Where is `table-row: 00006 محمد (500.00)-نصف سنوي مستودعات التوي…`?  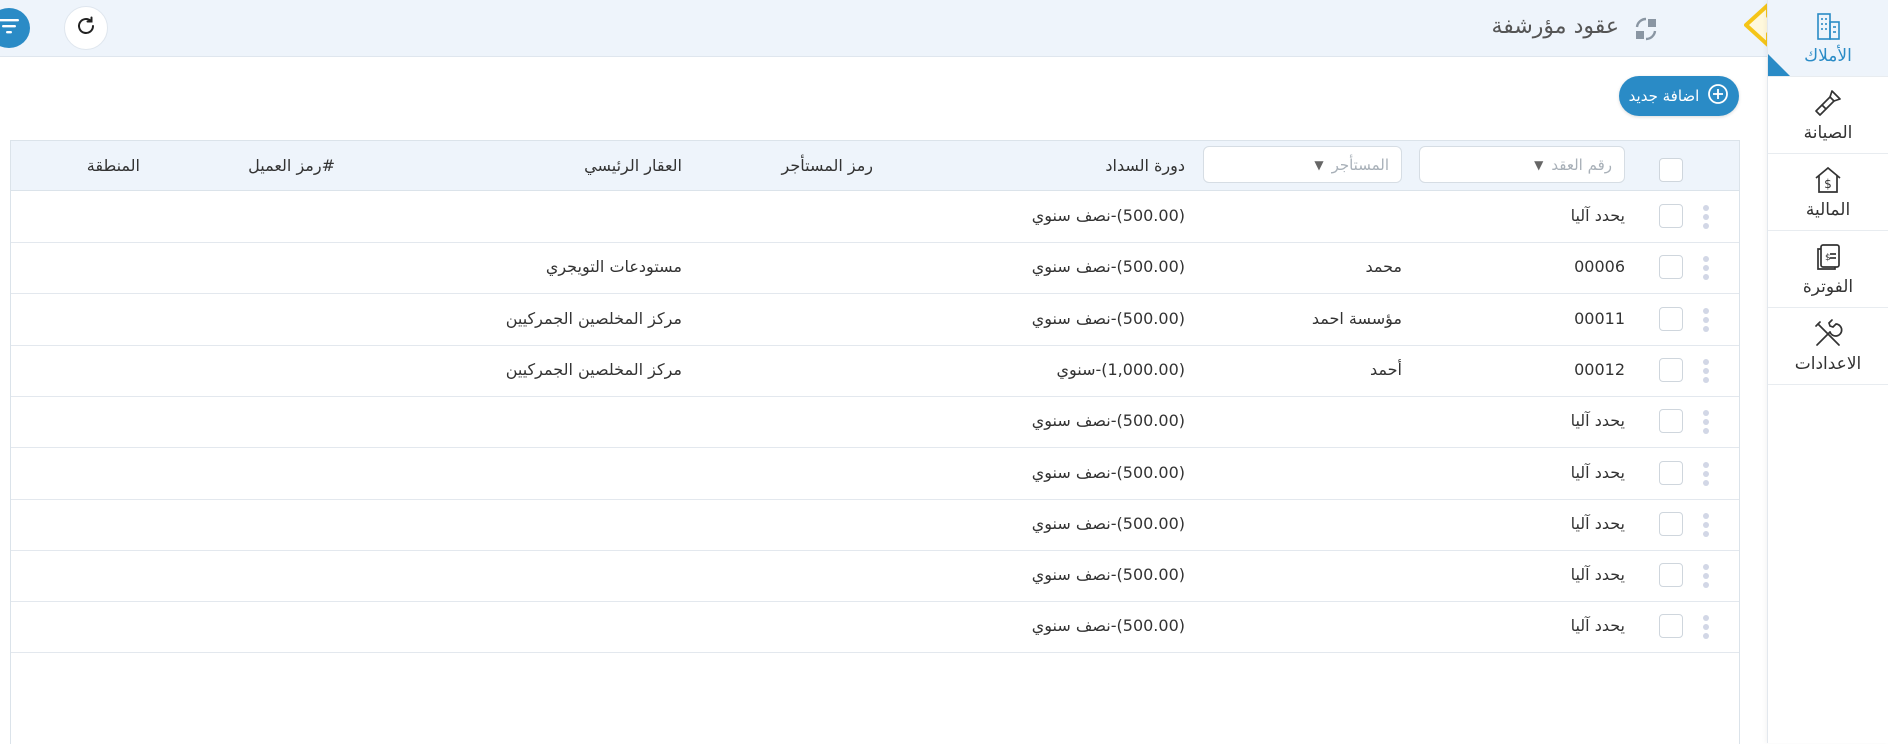 table-row: 00006 محمد (500.00)-نصف سنوي مستودعات التوي… is located at coordinates (875, 268).